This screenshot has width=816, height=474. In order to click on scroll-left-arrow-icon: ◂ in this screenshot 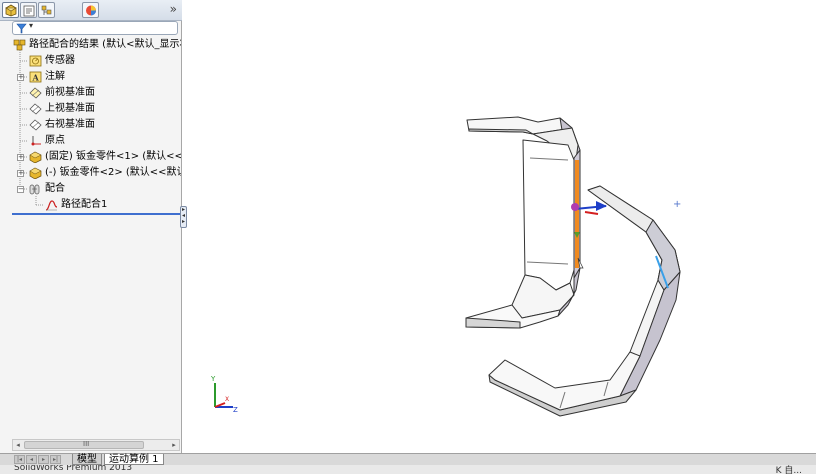, I will do `click(18, 445)`.